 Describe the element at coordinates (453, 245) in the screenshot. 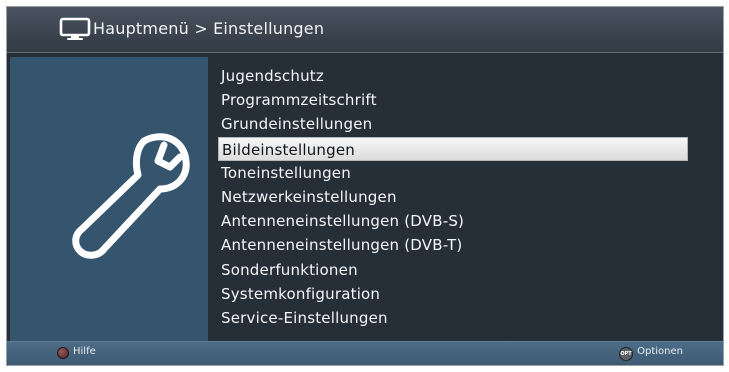

I see `menu-item: Antenneneinstellungen (DVB-T)` at that location.